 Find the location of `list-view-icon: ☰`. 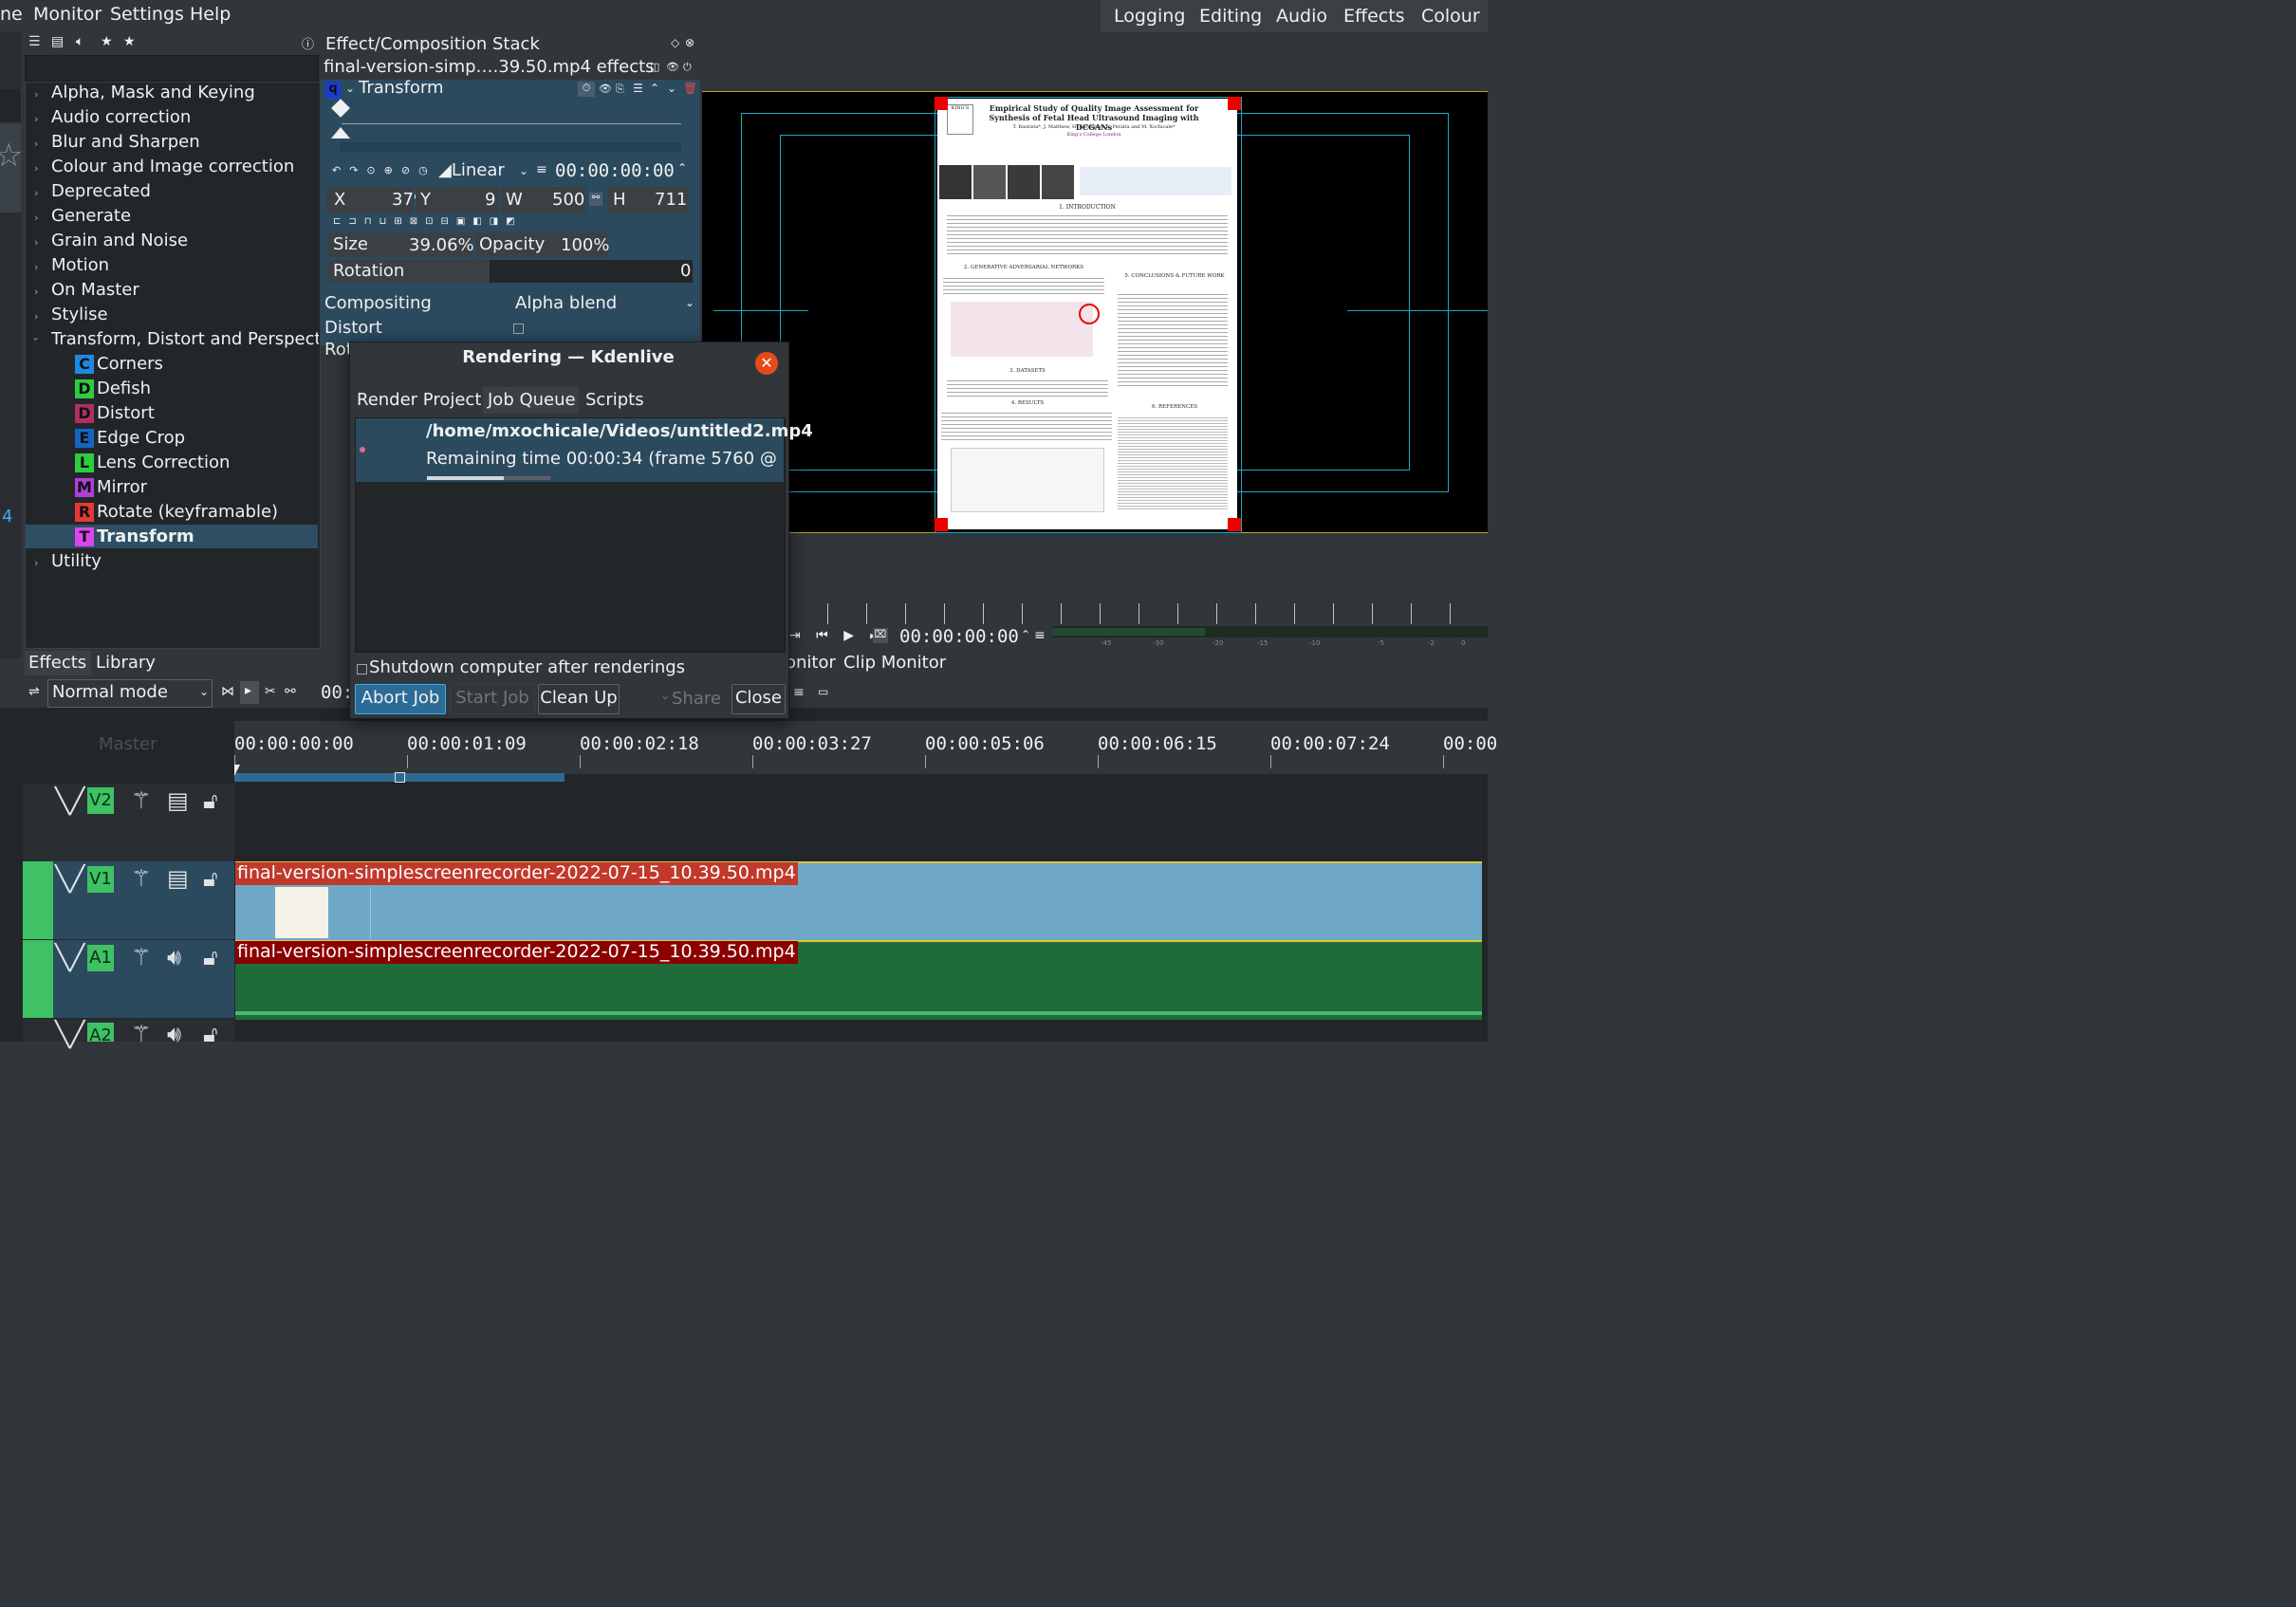

list-view-icon: ☰ is located at coordinates (34, 41).